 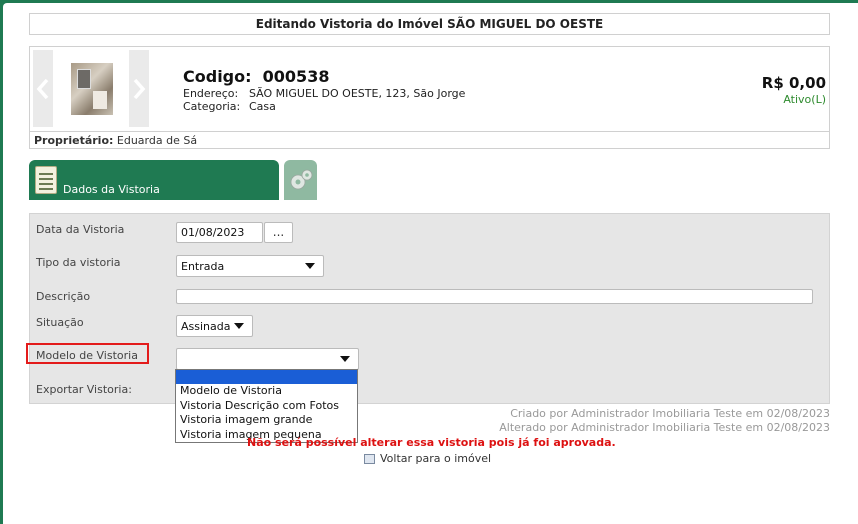 I want to click on dropdown-option: Vistoria Descrição com Fotos, so click(x=266, y=406).